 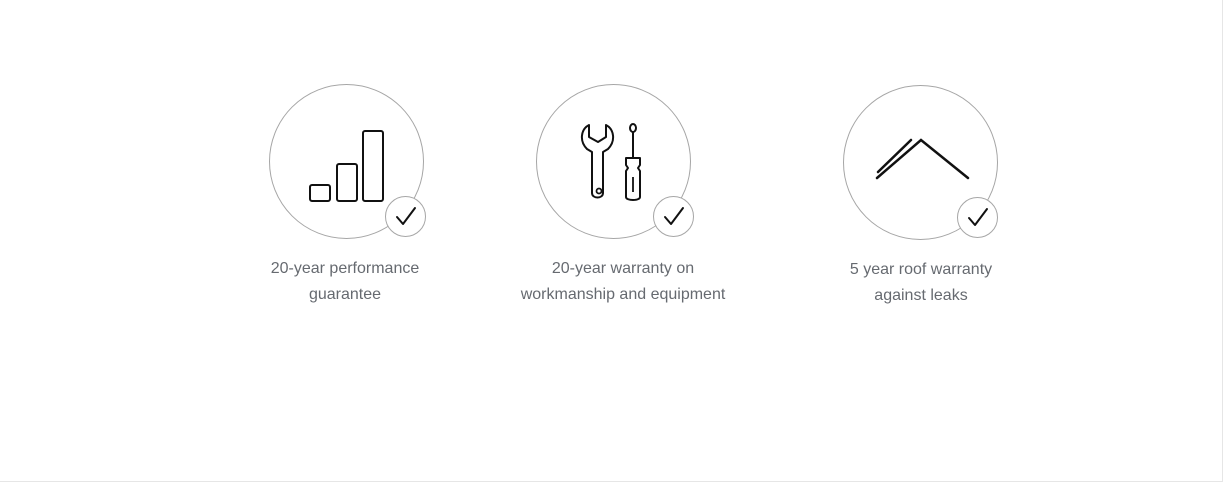 What do you see at coordinates (623, 294) in the screenshot?
I see `workmanship-caption-line2: workmanship and equipment` at bounding box center [623, 294].